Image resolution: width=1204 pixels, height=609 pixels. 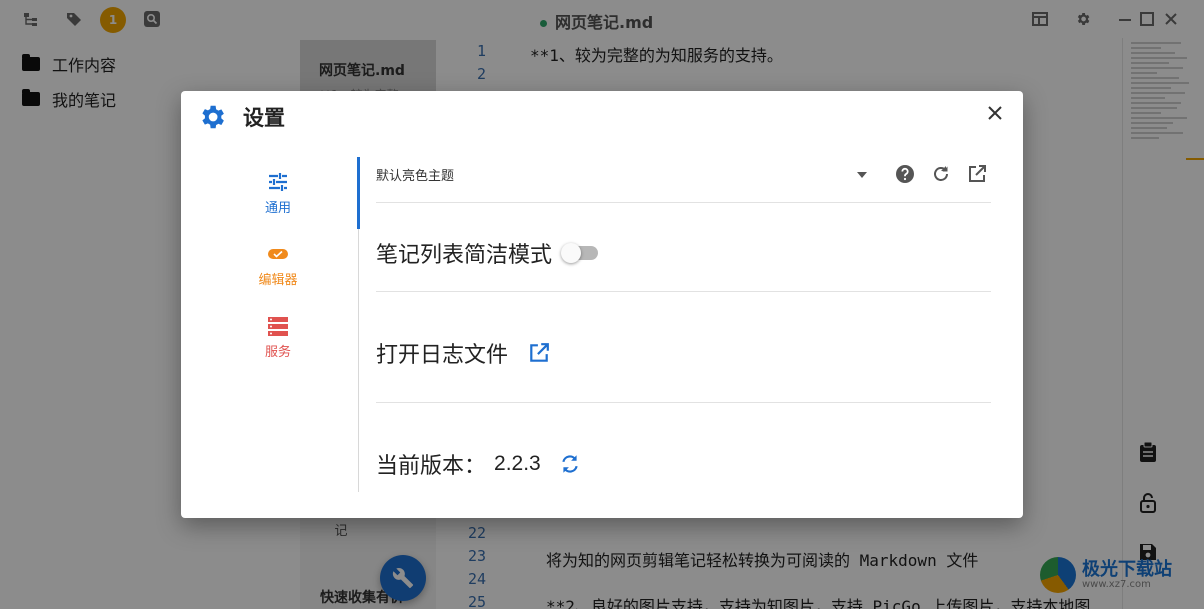 What do you see at coordinates (431, 466) in the screenshot?
I see `version-label: 当前版本：` at bounding box center [431, 466].